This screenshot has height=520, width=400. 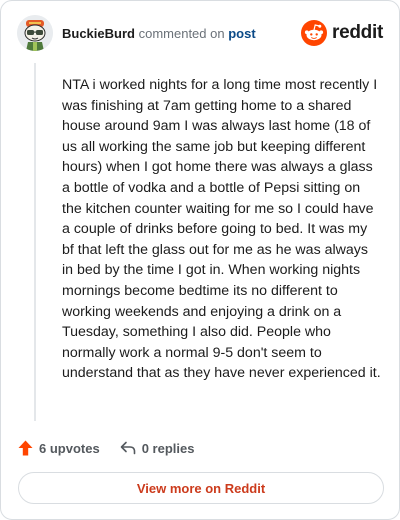 What do you see at coordinates (98, 33) in the screenshot?
I see `author-name: BuckieBurd` at bounding box center [98, 33].